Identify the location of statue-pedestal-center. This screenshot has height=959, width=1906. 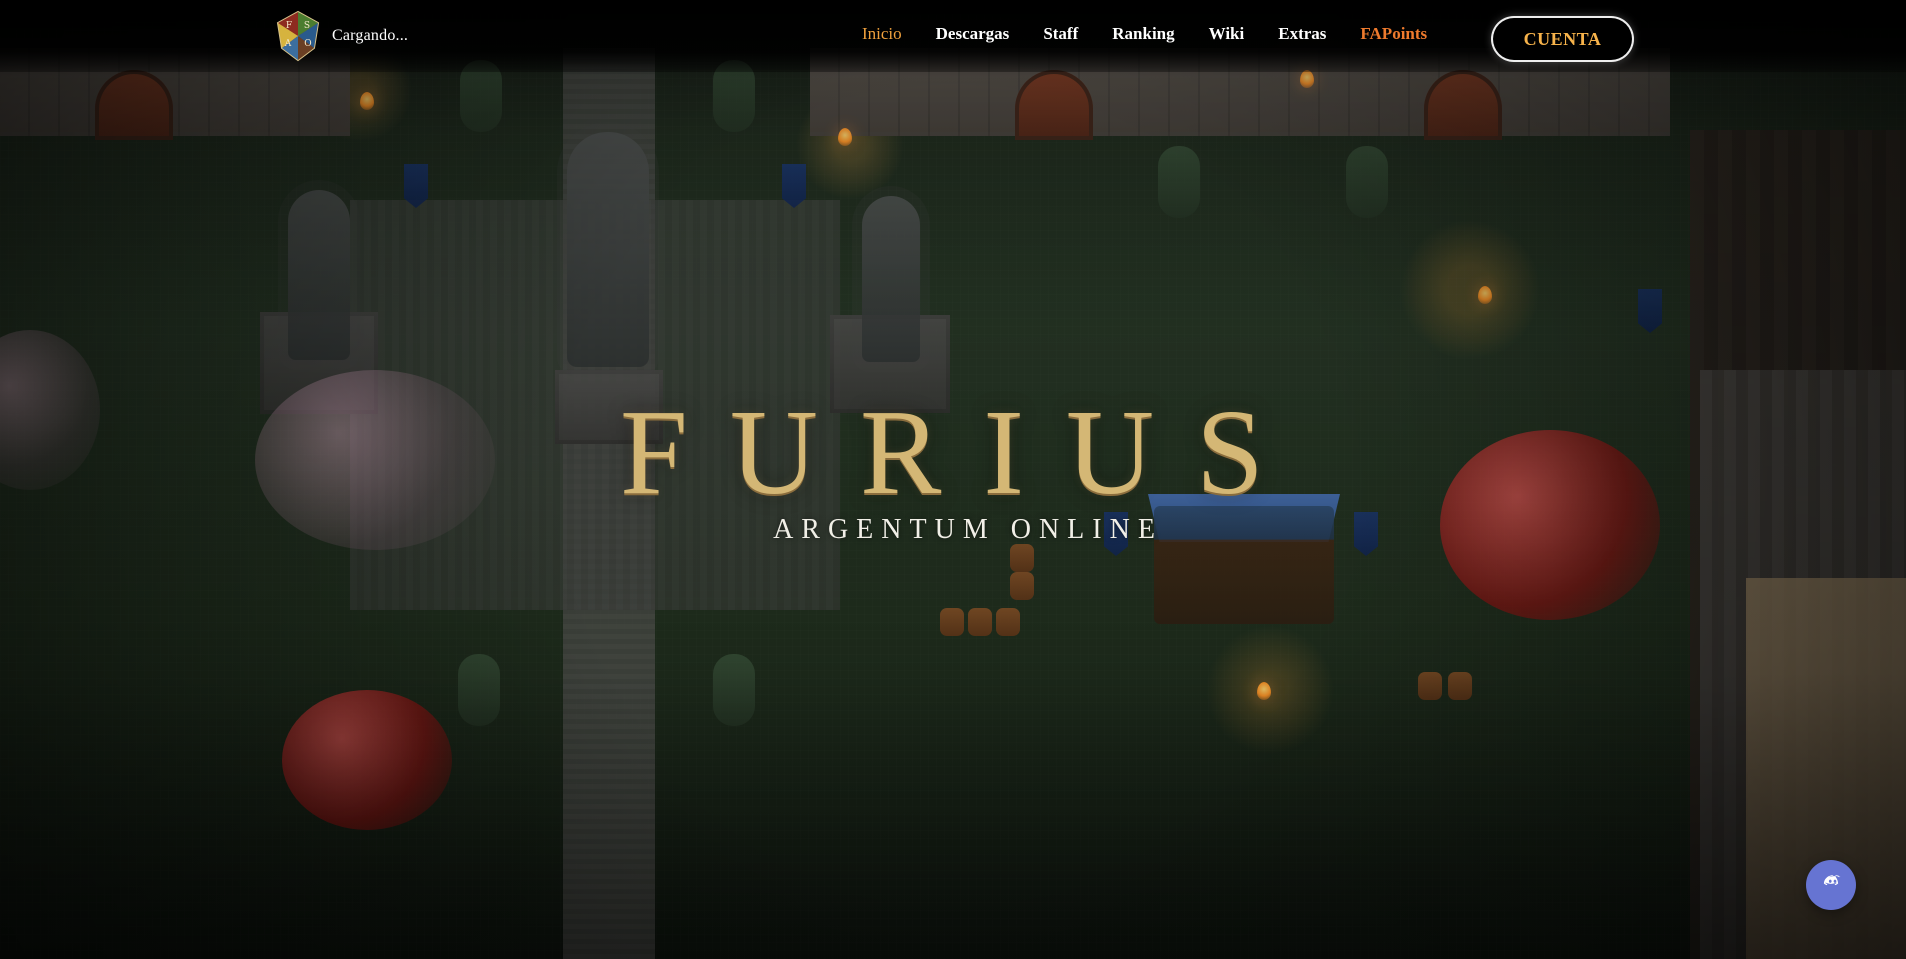
(609, 407).